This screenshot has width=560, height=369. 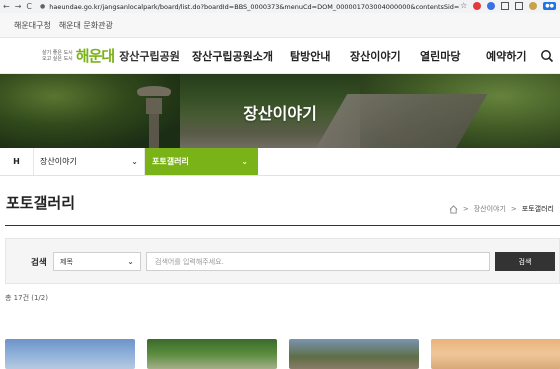 I want to click on main-navigation: 장산구립공원소개 탐방안내 장산이야기 열린마당 예약하기, so click(x=359, y=56).